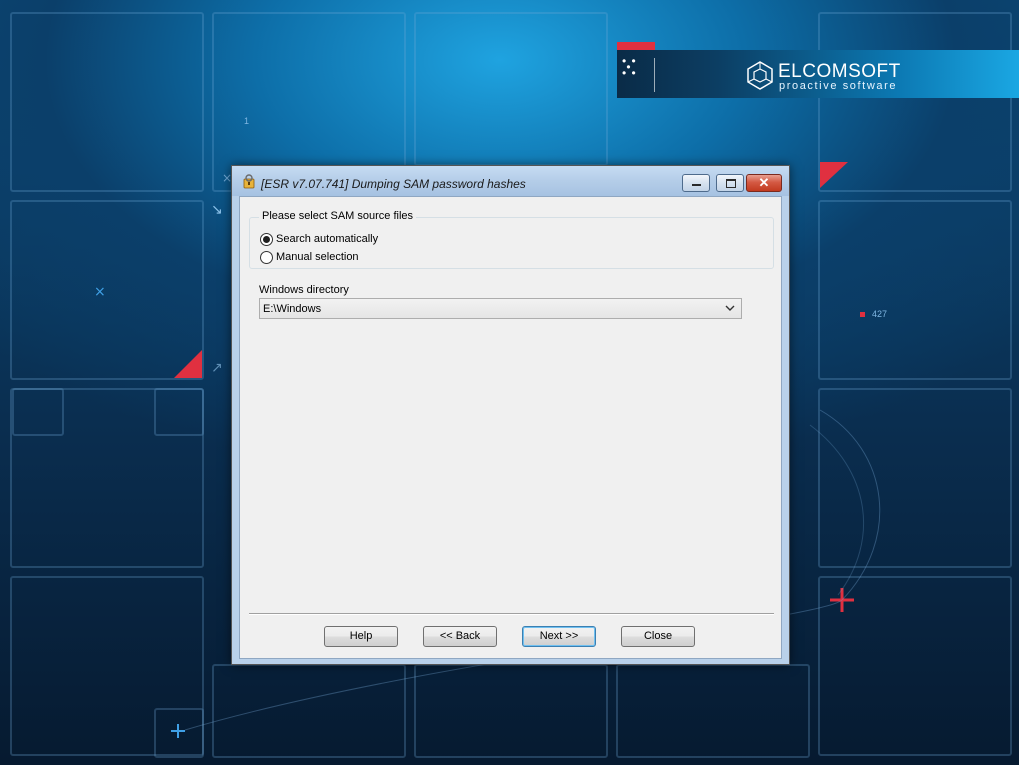  What do you see at coordinates (247, 121) in the screenshot?
I see `hud-digit: 1` at bounding box center [247, 121].